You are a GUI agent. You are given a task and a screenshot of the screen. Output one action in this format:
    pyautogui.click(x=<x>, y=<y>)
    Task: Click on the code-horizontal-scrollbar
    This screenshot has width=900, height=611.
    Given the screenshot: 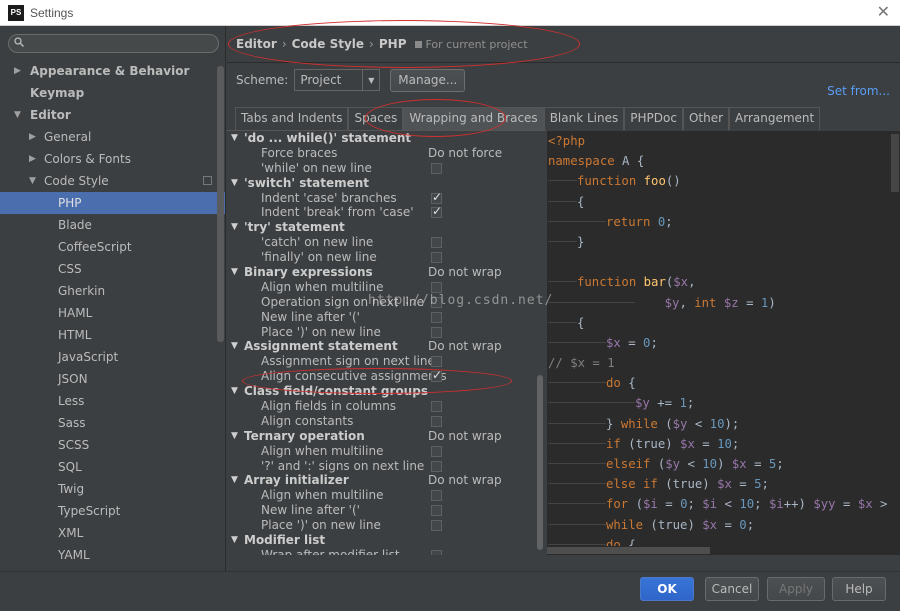 What is the action you would take?
    pyautogui.click(x=718, y=550)
    